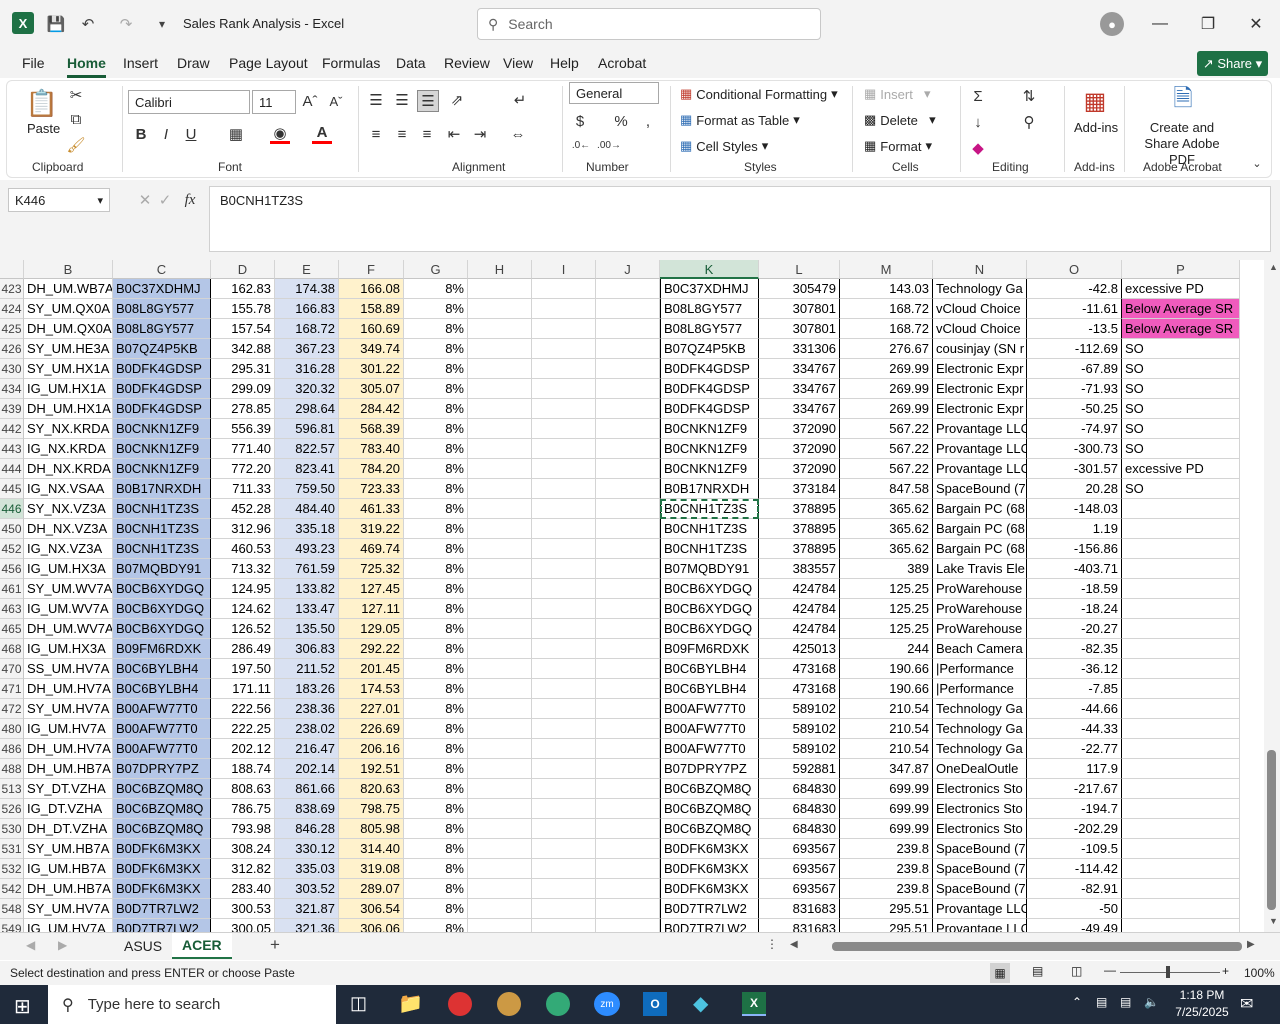 This screenshot has width=1280, height=1024. What do you see at coordinates (980, 809) in the screenshot?
I see `cell-n: Electronics Sto` at bounding box center [980, 809].